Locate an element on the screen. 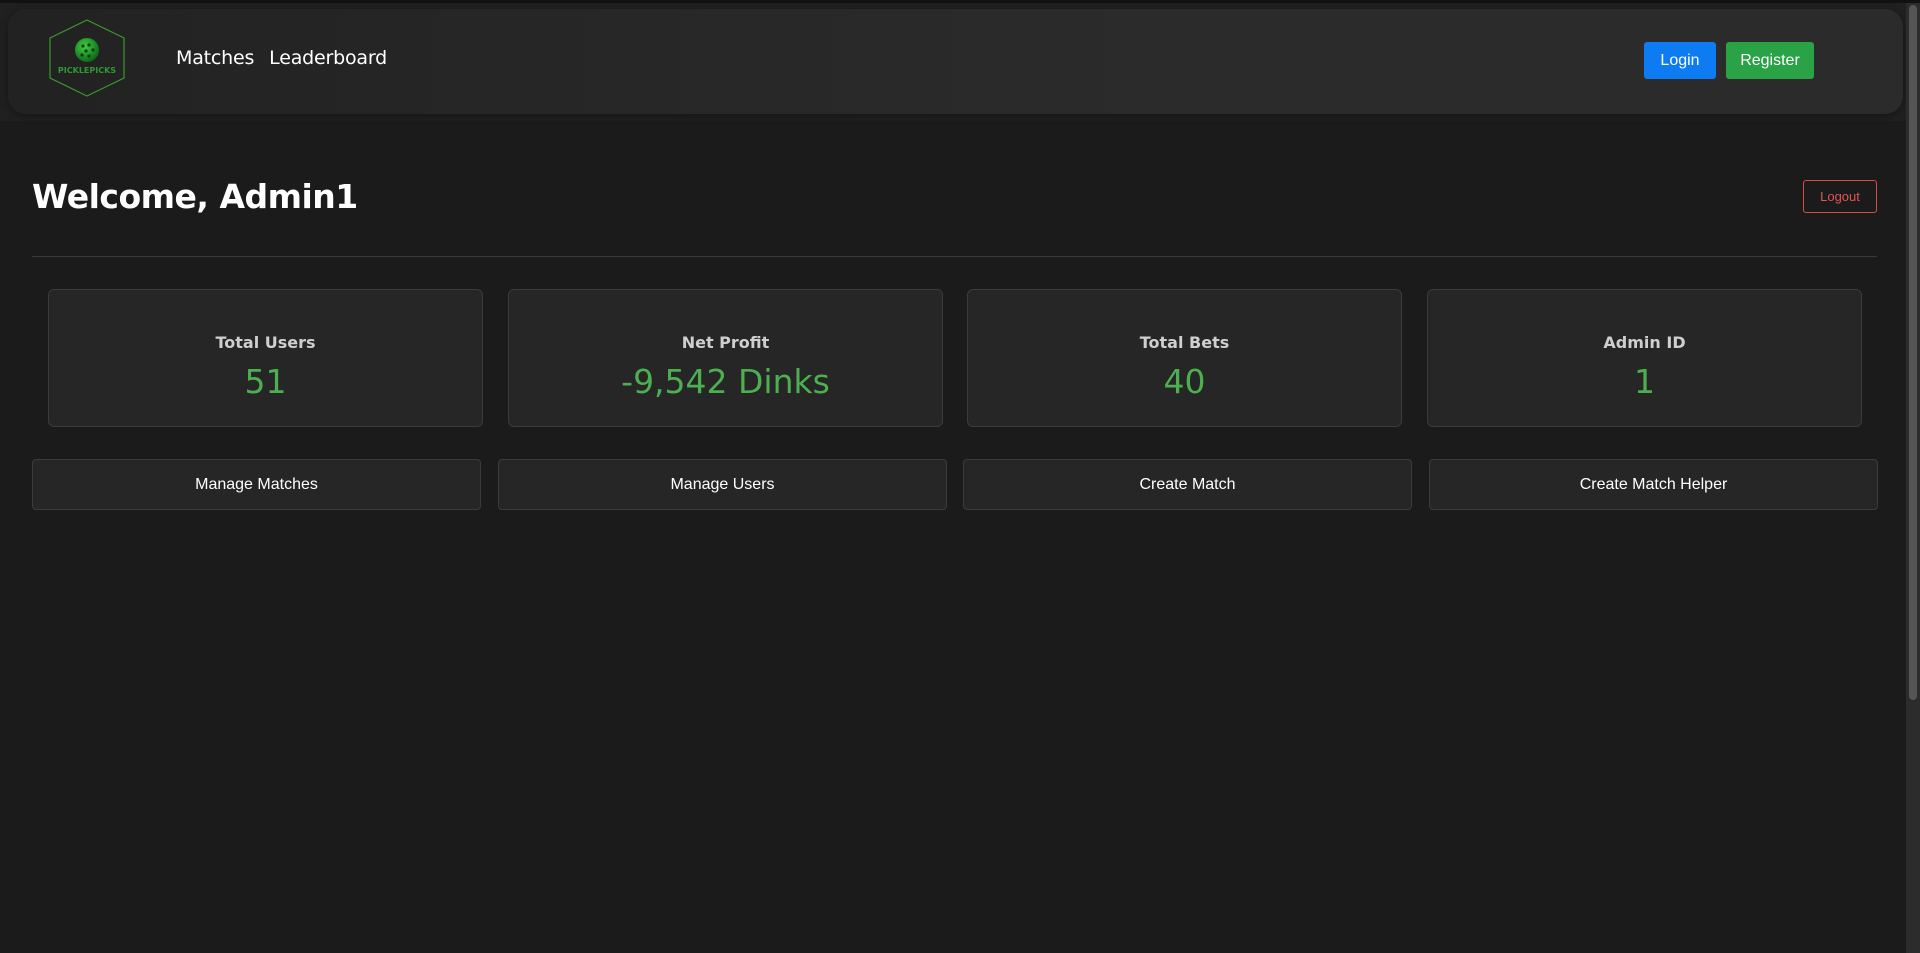 The height and width of the screenshot is (953, 1920). stat-card-net-profit: Net Profit -9,542 Dinks is located at coordinates (725, 358).